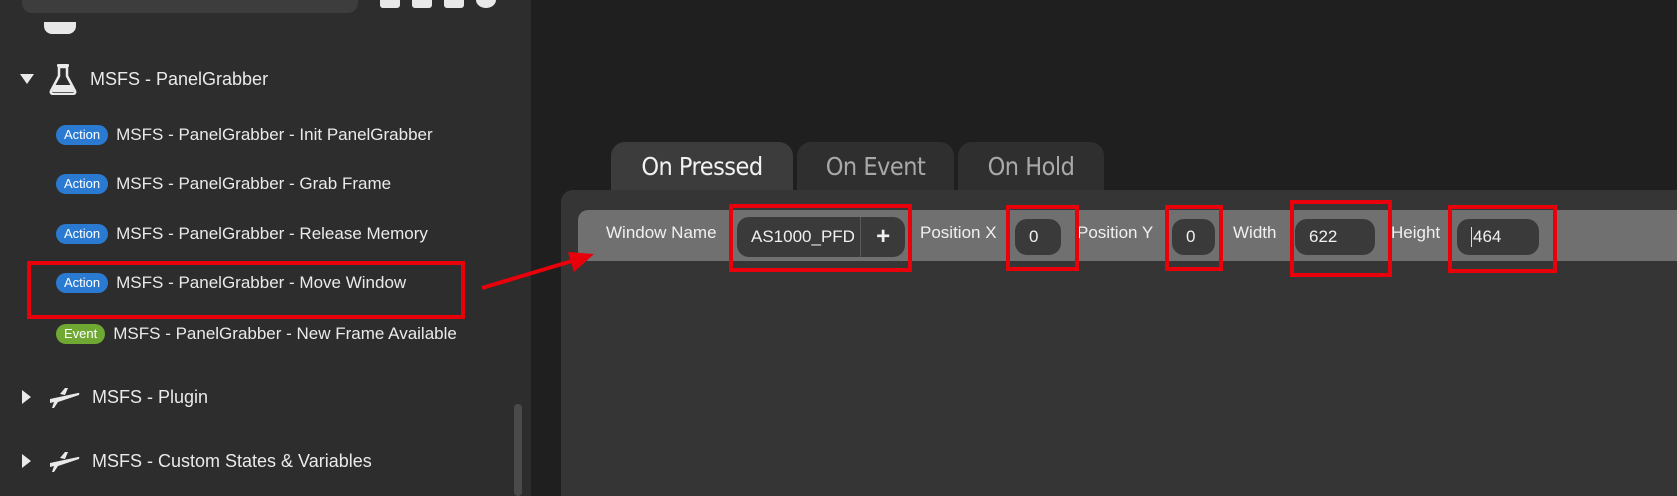 Image resolution: width=1677 pixels, height=496 pixels. Describe the element at coordinates (537, 271) in the screenshot. I see `red-arrow-annotation` at that location.